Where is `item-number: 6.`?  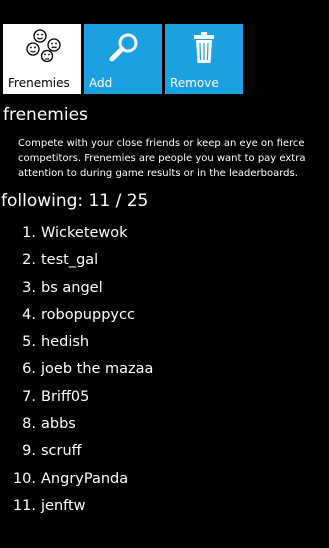
item-number: 6. is located at coordinates (29, 369).